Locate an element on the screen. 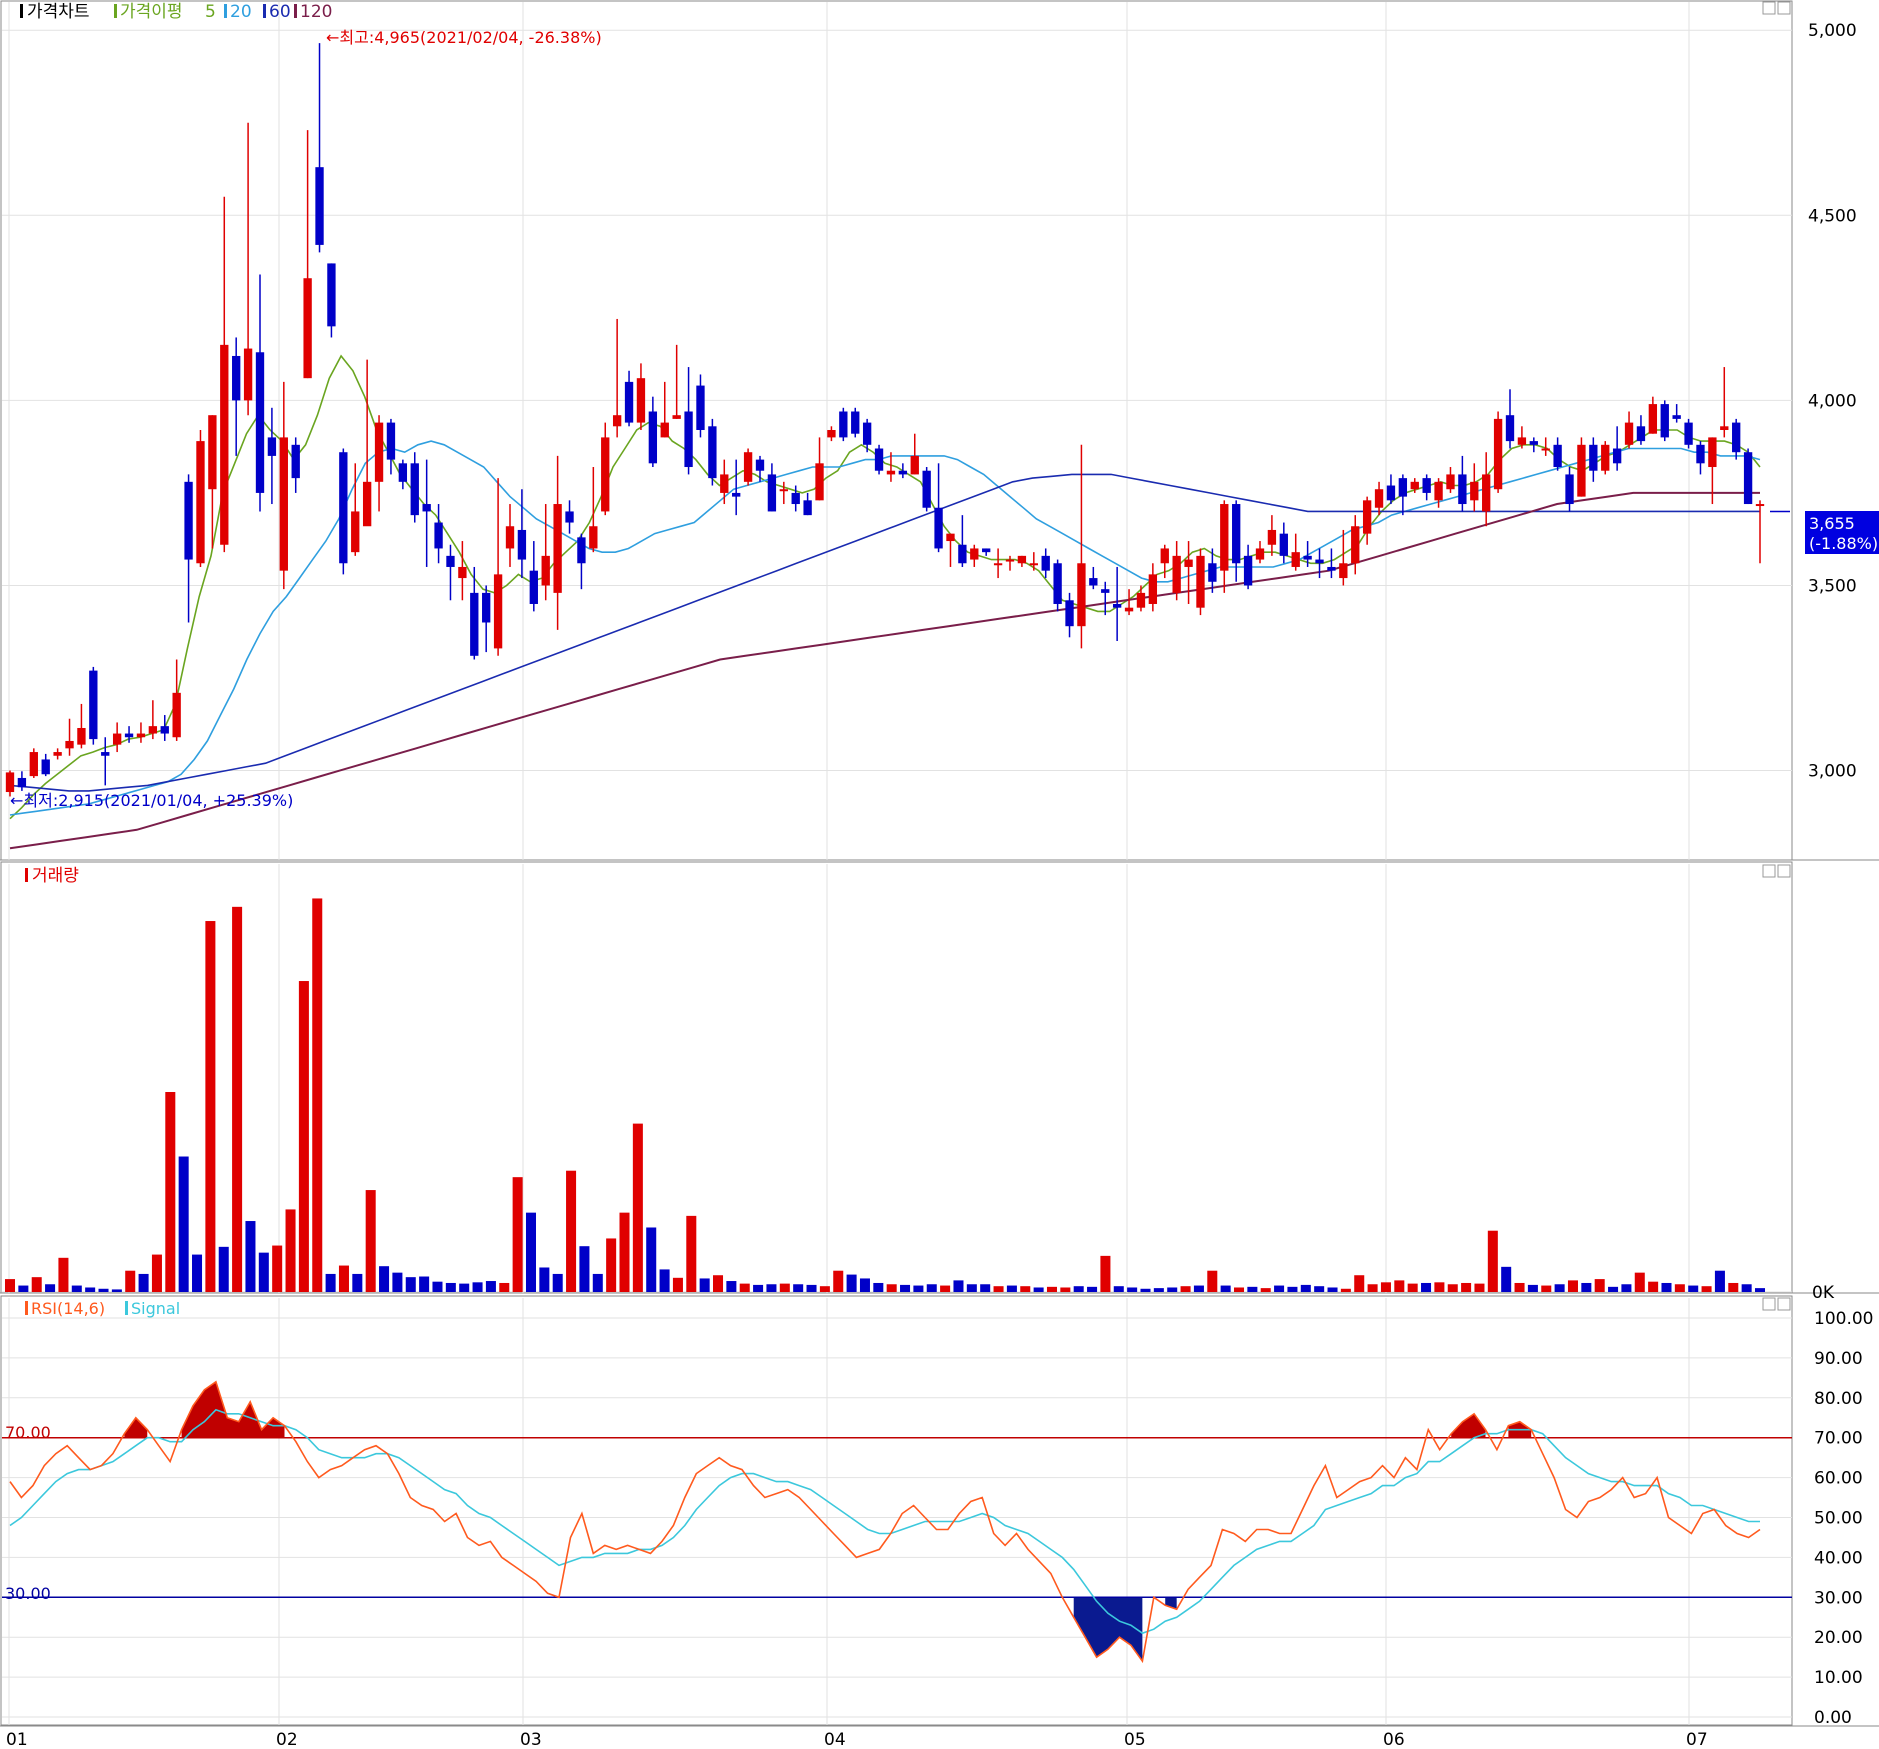 The image size is (1879, 1749). rsi-y-tick: 70.00 is located at coordinates (1838, 1439).